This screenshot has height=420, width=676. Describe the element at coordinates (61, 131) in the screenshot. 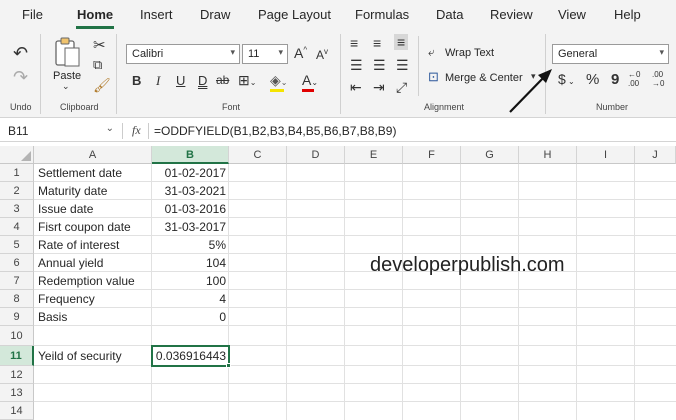

I see `name-box: B11 ⌄` at that location.